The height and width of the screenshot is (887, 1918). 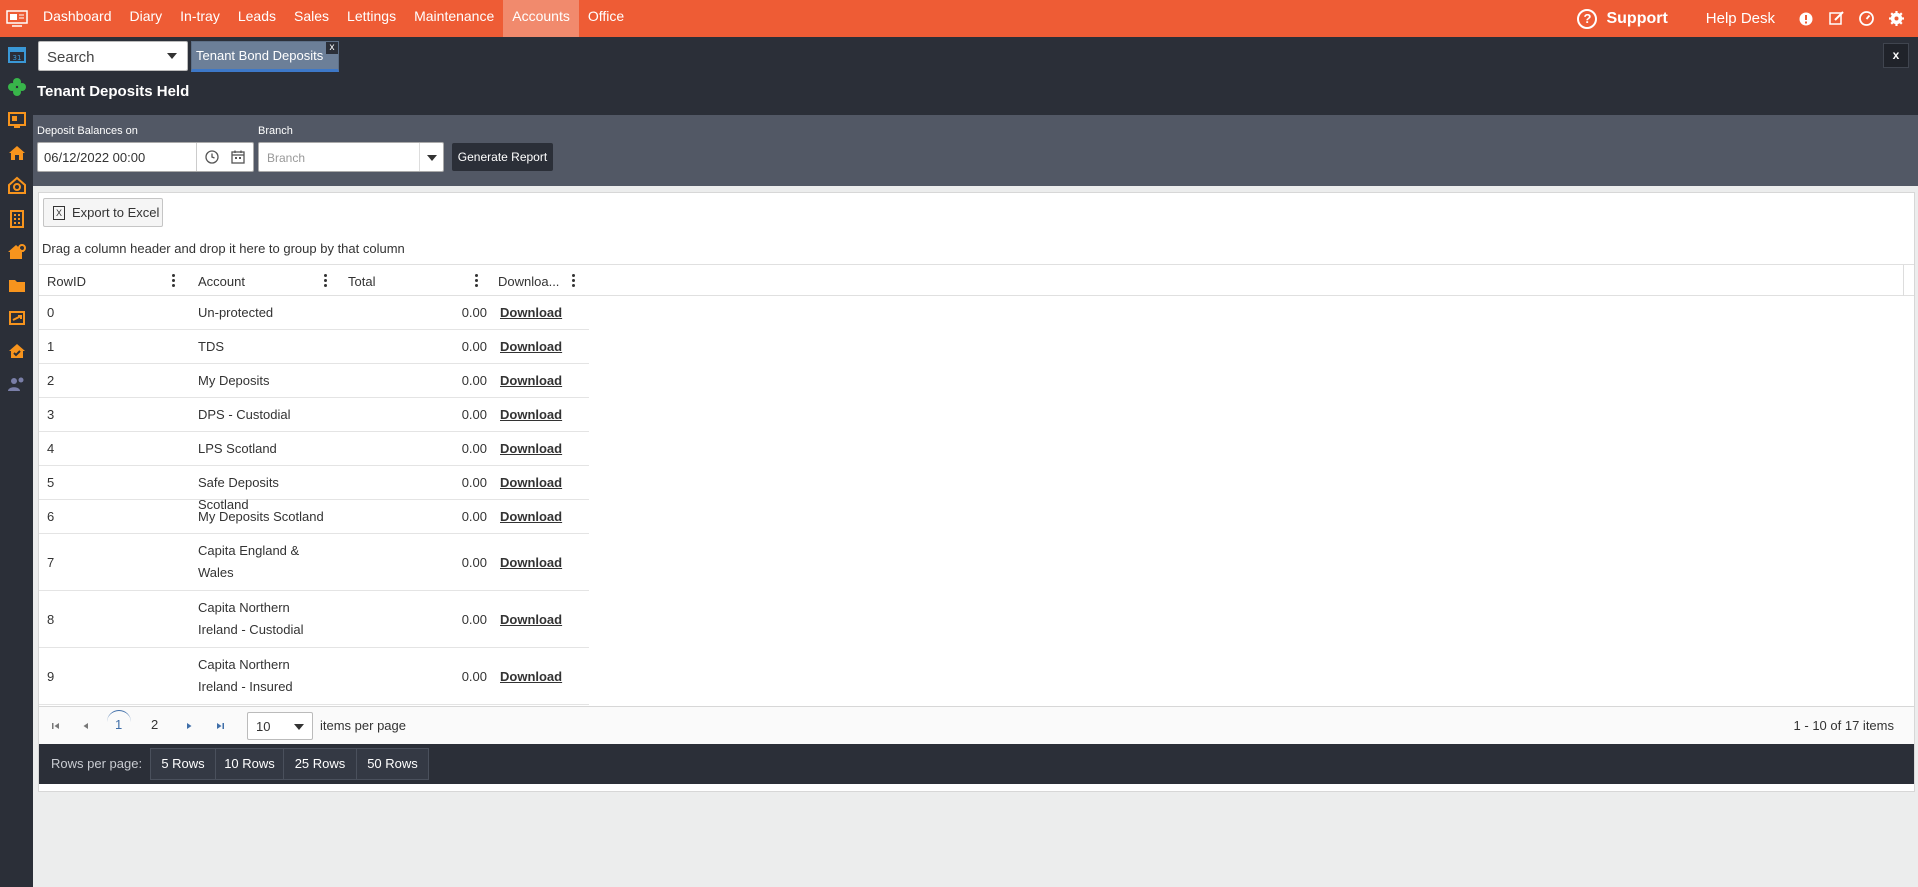 I want to click on nav-leads: Leads, so click(x=257, y=18).